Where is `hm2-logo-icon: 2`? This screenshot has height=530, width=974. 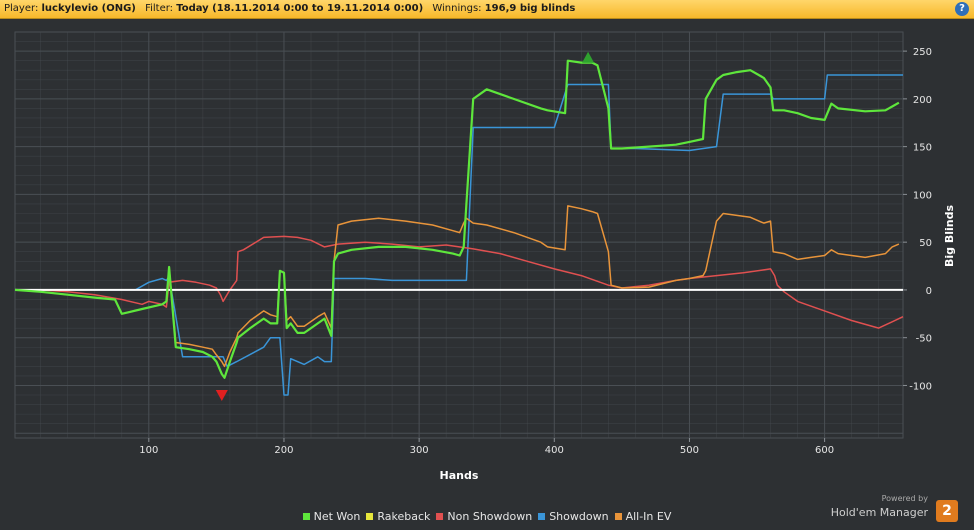 hm2-logo-icon: 2 is located at coordinates (947, 511).